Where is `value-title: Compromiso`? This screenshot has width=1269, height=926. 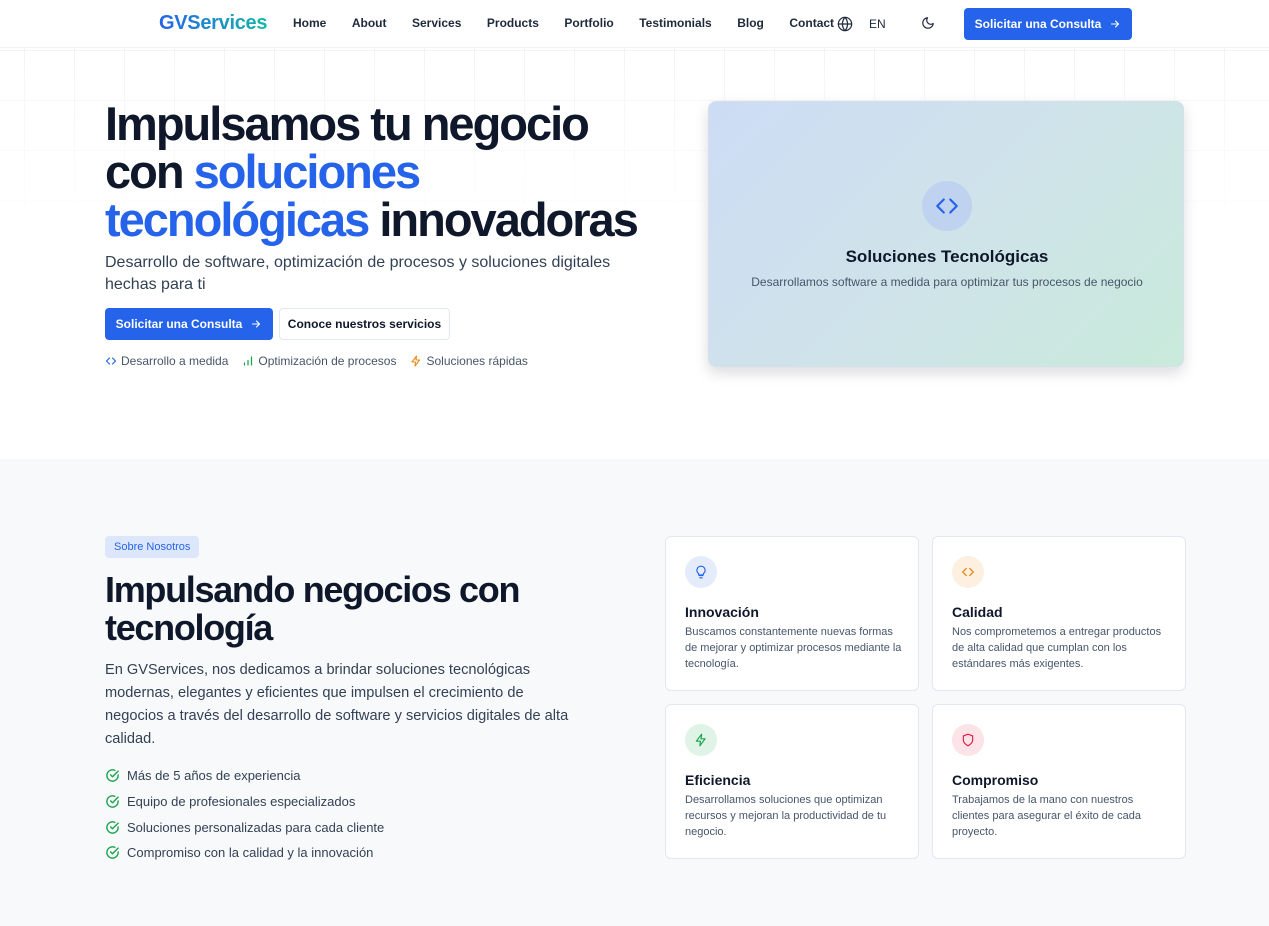
value-title: Compromiso is located at coordinates (995, 780).